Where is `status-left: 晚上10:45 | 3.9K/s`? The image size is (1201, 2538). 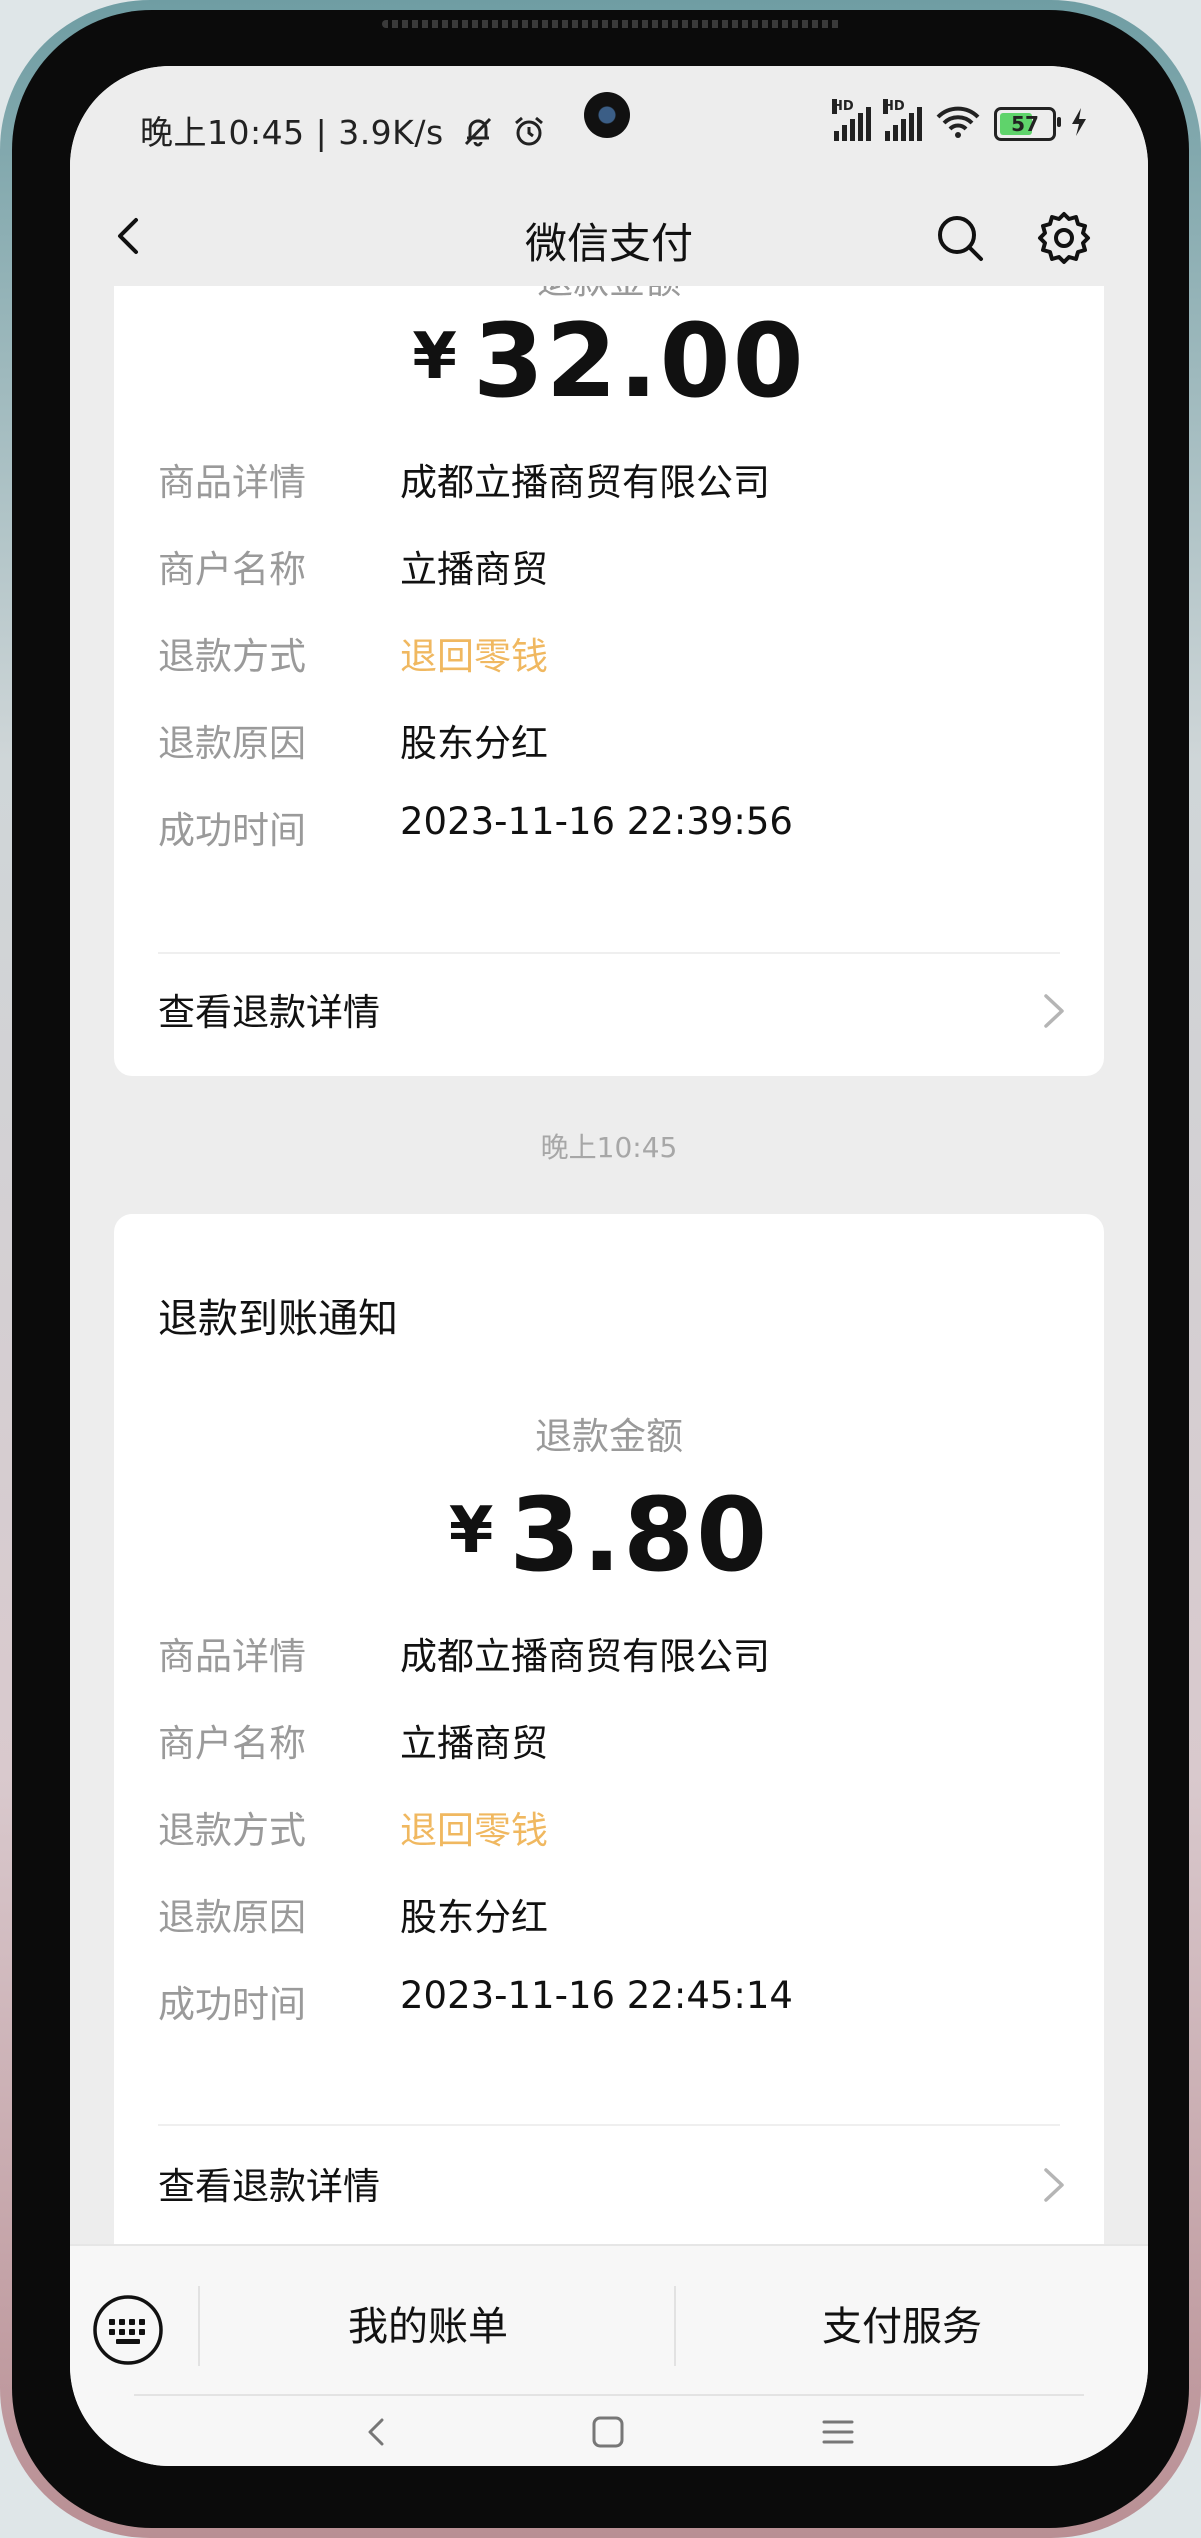 status-left: 晚上10:45 | 3.9K/s is located at coordinates (343, 131).